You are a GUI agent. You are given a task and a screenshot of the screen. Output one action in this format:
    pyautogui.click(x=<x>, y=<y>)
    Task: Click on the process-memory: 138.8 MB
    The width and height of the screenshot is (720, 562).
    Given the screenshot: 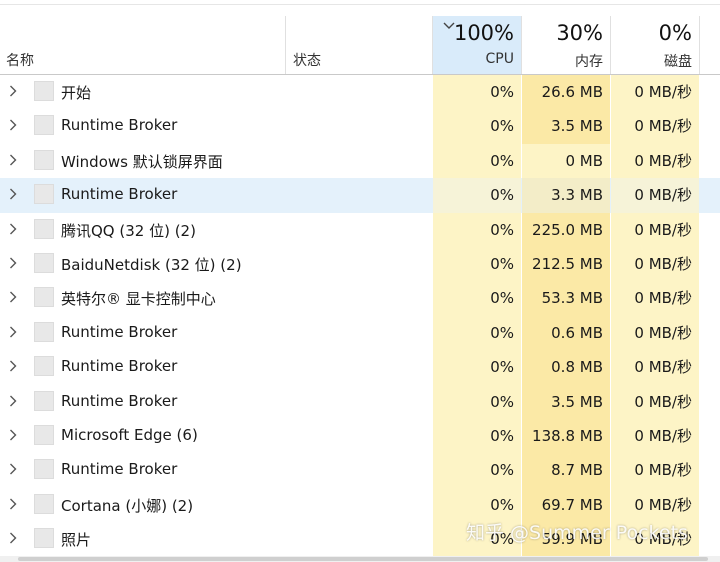 What is the action you would take?
    pyautogui.click(x=566, y=436)
    